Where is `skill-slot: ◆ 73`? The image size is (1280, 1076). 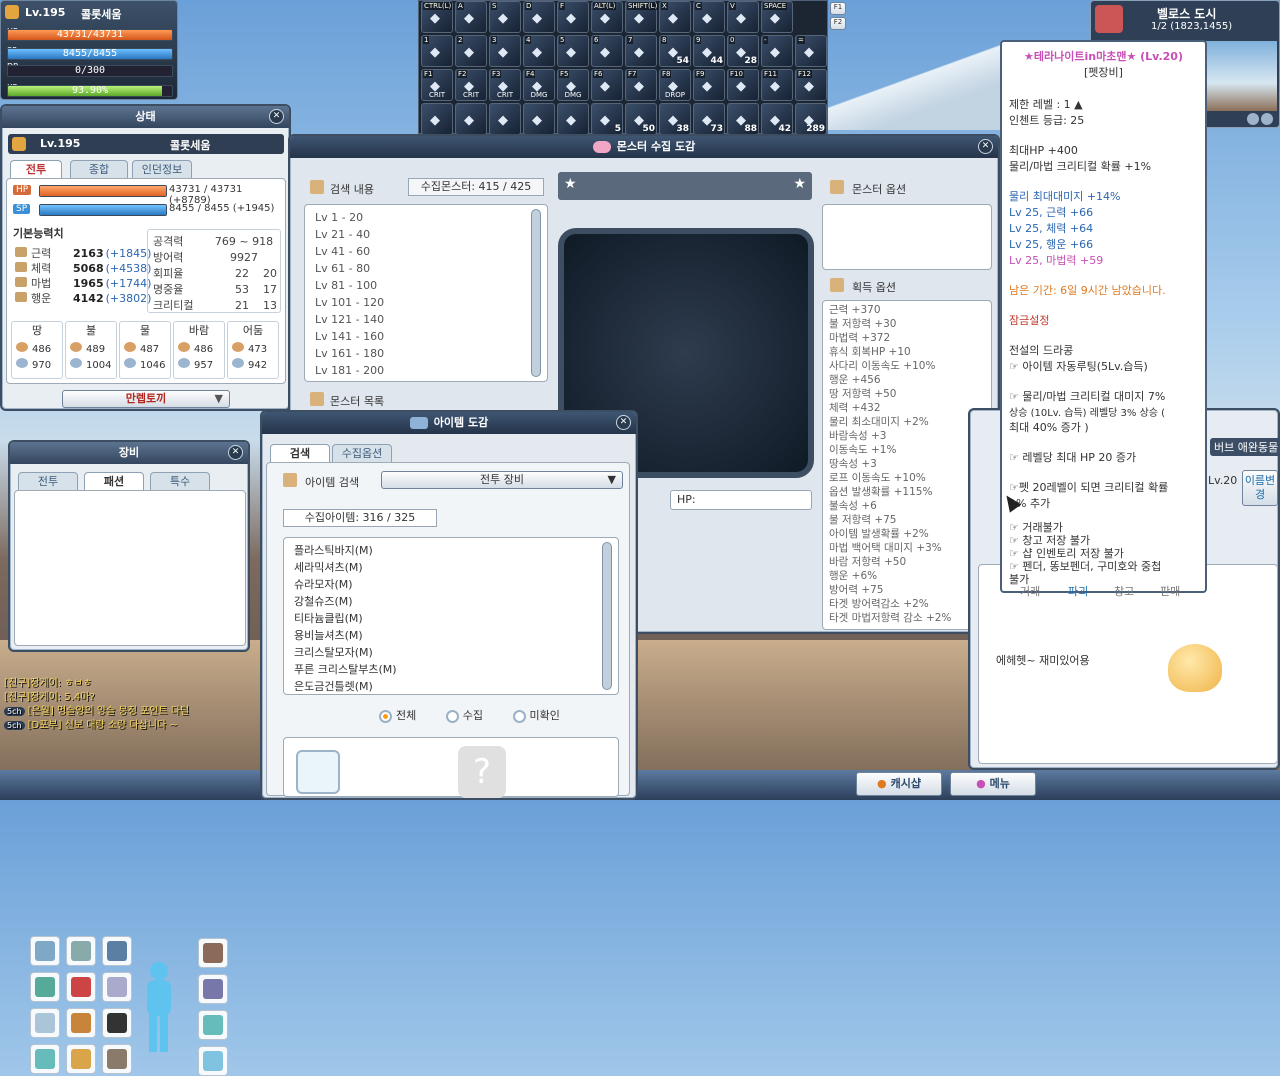 skill-slot: ◆ 73 is located at coordinates (709, 119).